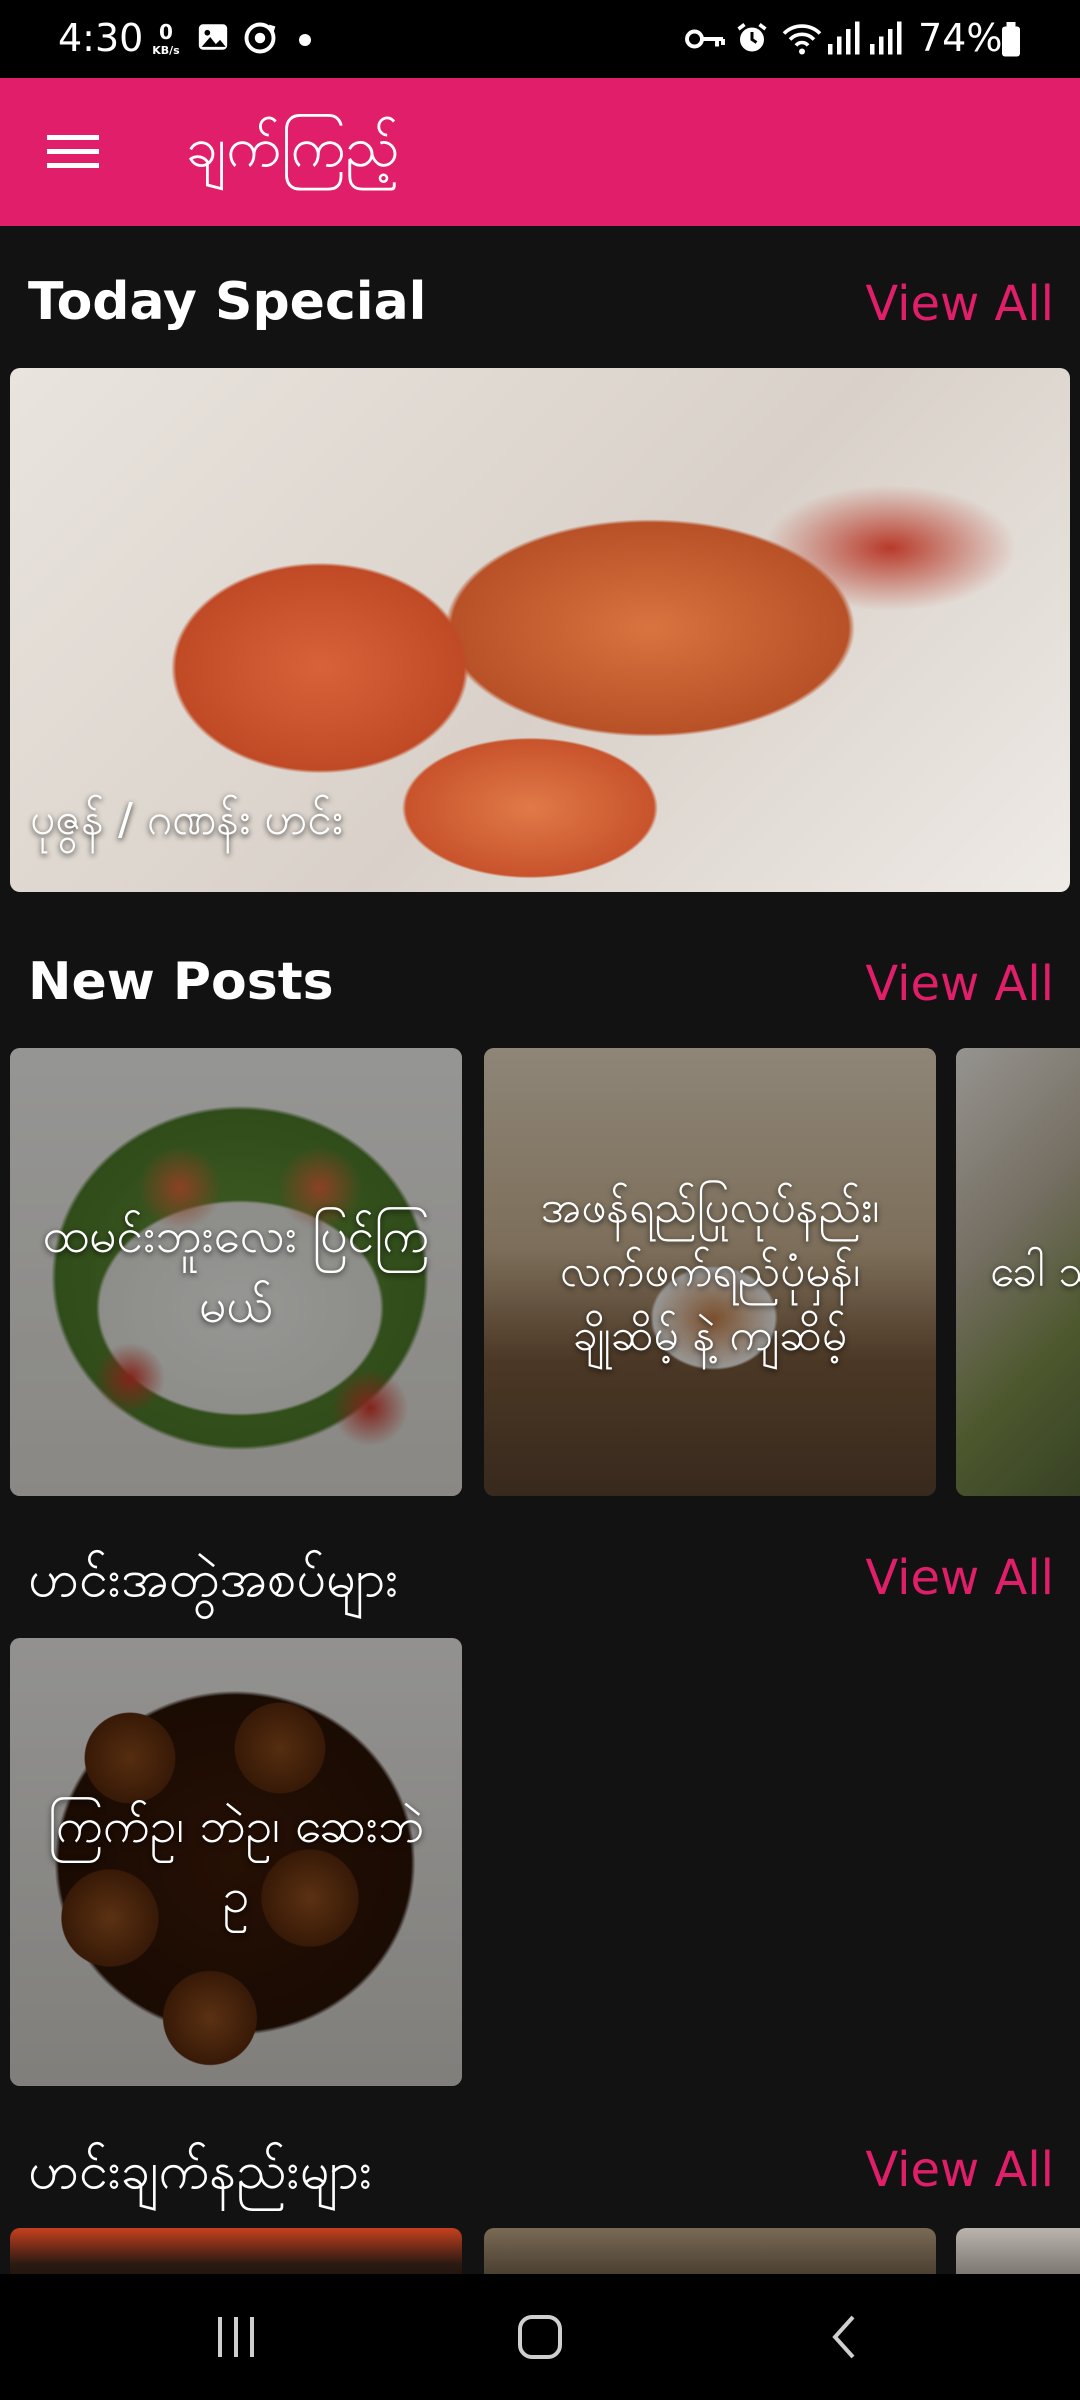  What do you see at coordinates (705, 41) in the screenshot?
I see `vpn-key-icon` at bounding box center [705, 41].